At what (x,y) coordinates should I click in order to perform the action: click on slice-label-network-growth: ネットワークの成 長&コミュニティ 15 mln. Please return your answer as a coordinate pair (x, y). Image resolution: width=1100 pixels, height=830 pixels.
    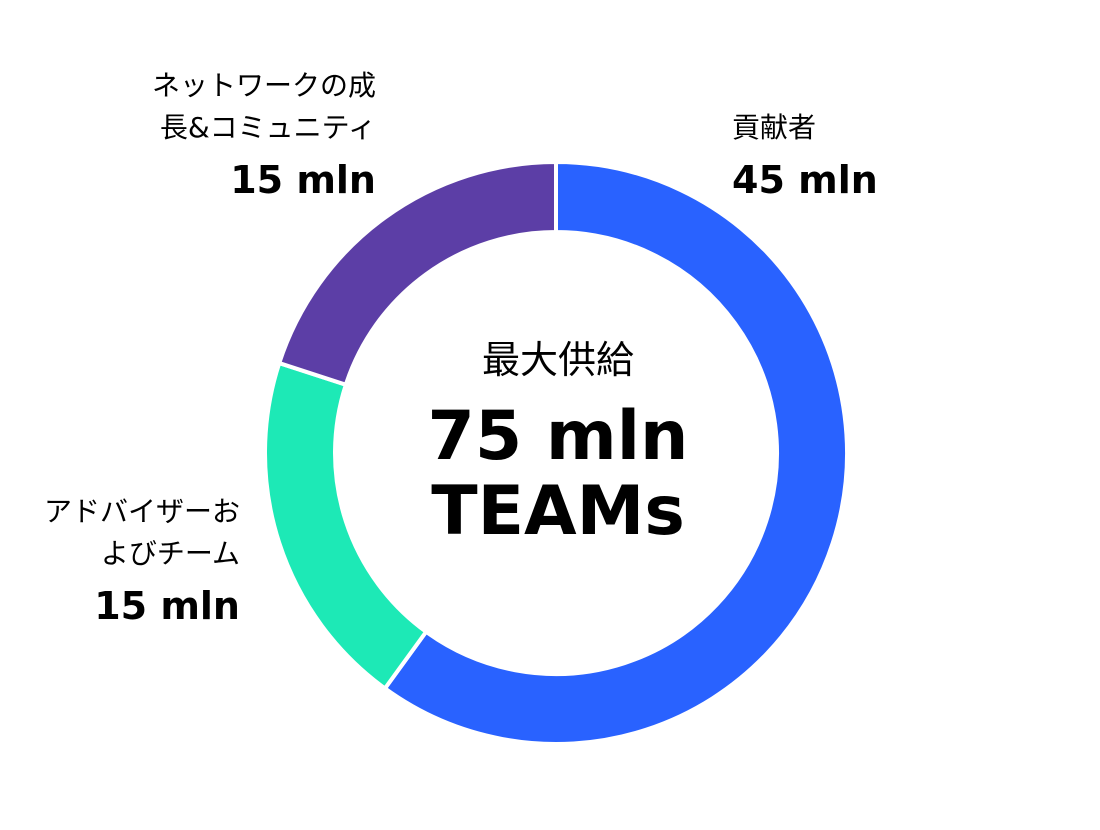
    Looking at the image, I should click on (264, 132).